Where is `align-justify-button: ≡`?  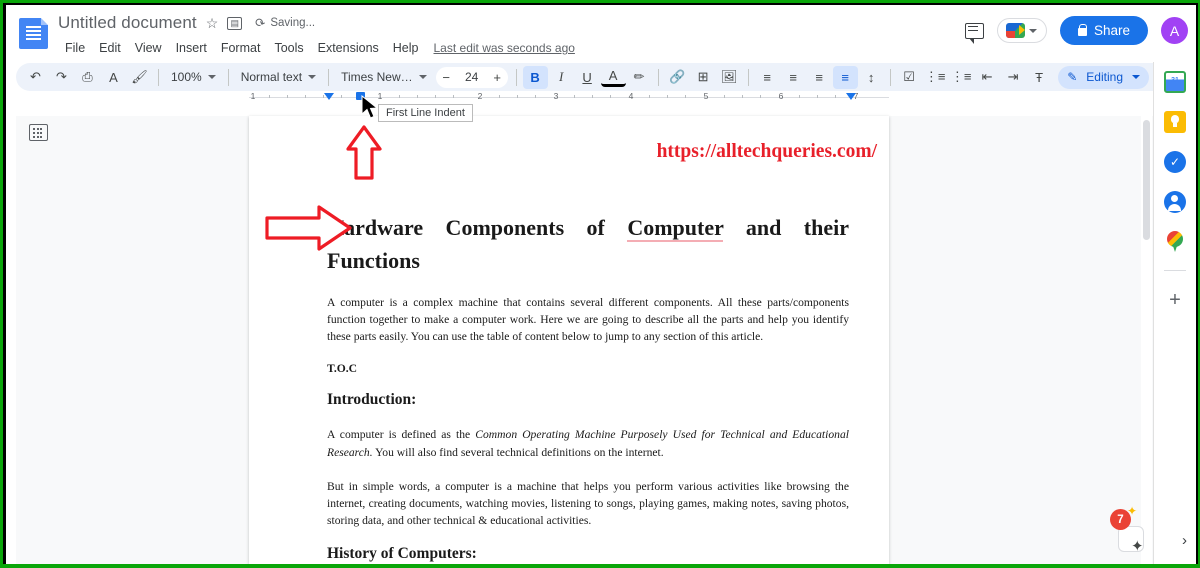 align-justify-button: ≡ is located at coordinates (845, 77).